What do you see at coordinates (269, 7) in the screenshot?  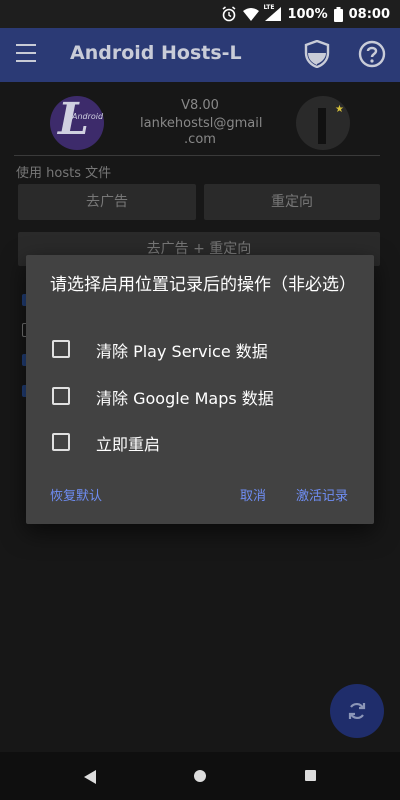 I see `lte-label: LTE` at bounding box center [269, 7].